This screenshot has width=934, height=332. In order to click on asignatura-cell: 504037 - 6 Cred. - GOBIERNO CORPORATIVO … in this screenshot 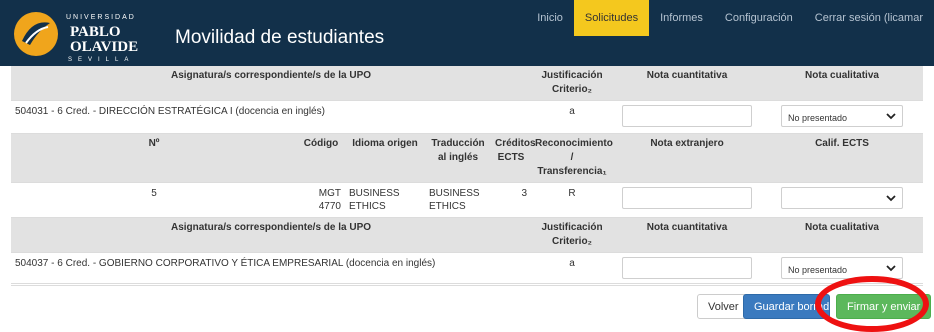, I will do `click(271, 269)`.